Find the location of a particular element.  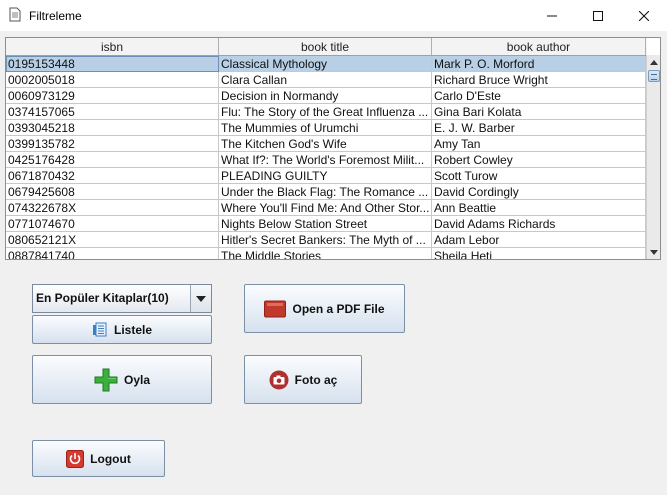

cell-title: The Mummies of Urumchi is located at coordinates (325, 128).